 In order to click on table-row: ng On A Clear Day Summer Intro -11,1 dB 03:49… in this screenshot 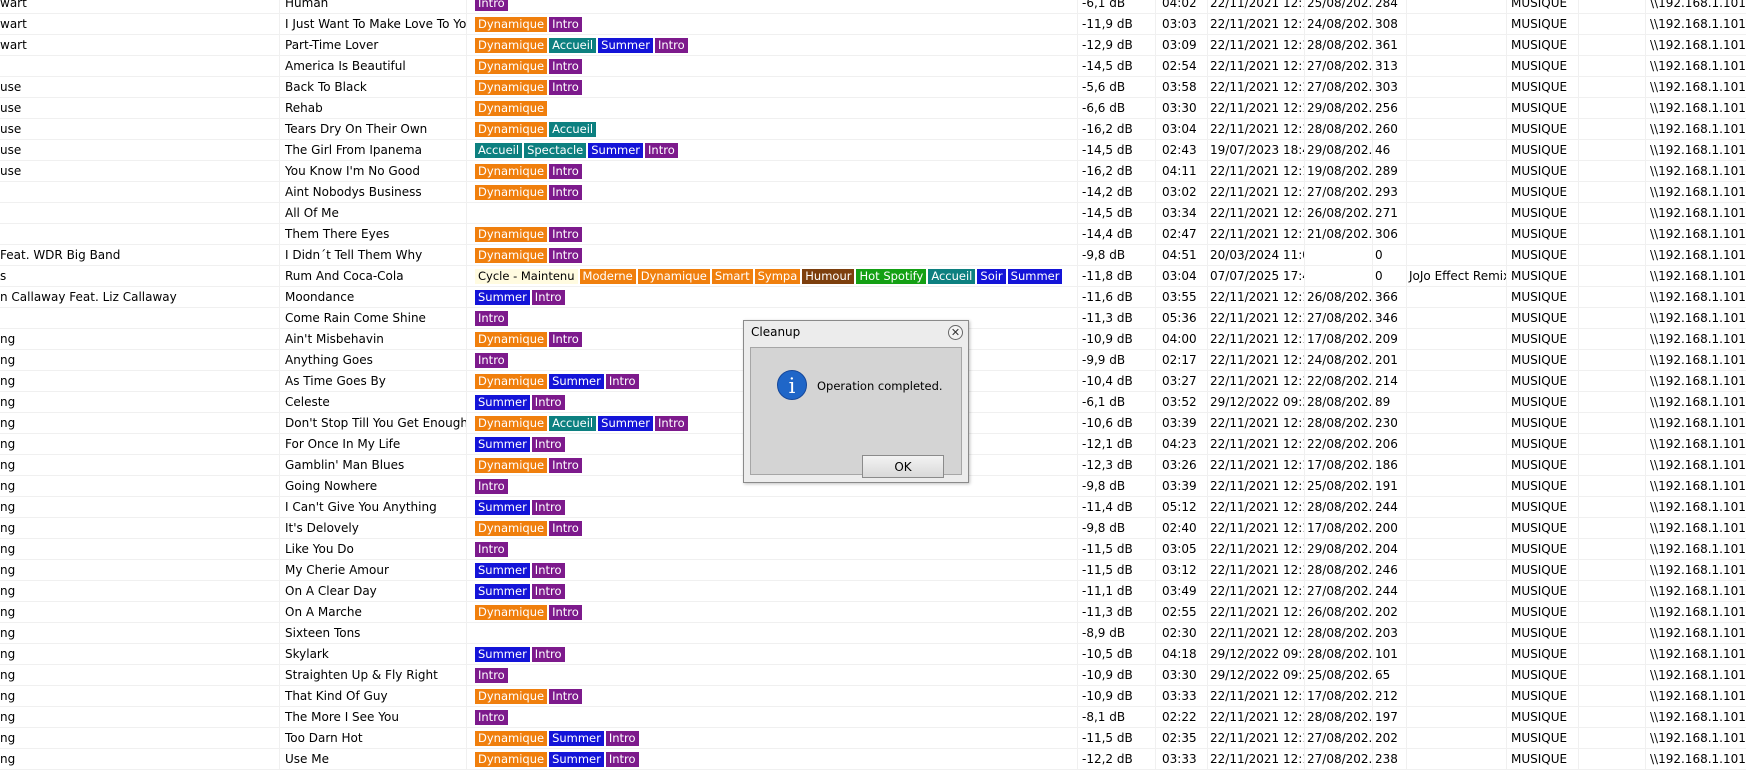, I will do `click(873, 591)`.